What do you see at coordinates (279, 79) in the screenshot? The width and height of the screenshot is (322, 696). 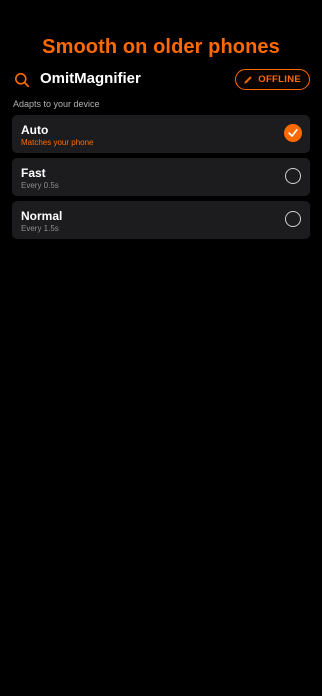 I see `offline-label: OFFLINE` at bounding box center [279, 79].